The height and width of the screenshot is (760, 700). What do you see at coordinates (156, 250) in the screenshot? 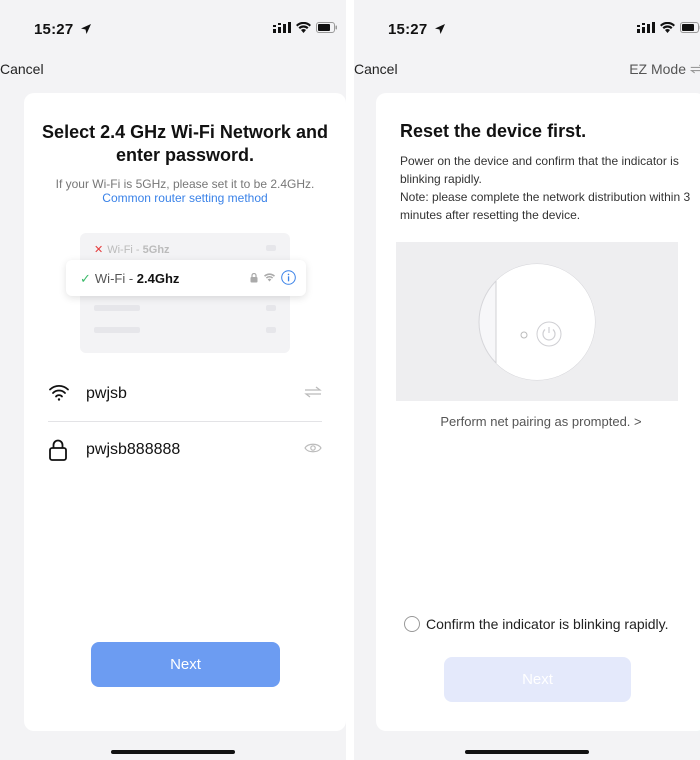
I see `wifi-5ghz-band: 5Ghz` at bounding box center [156, 250].